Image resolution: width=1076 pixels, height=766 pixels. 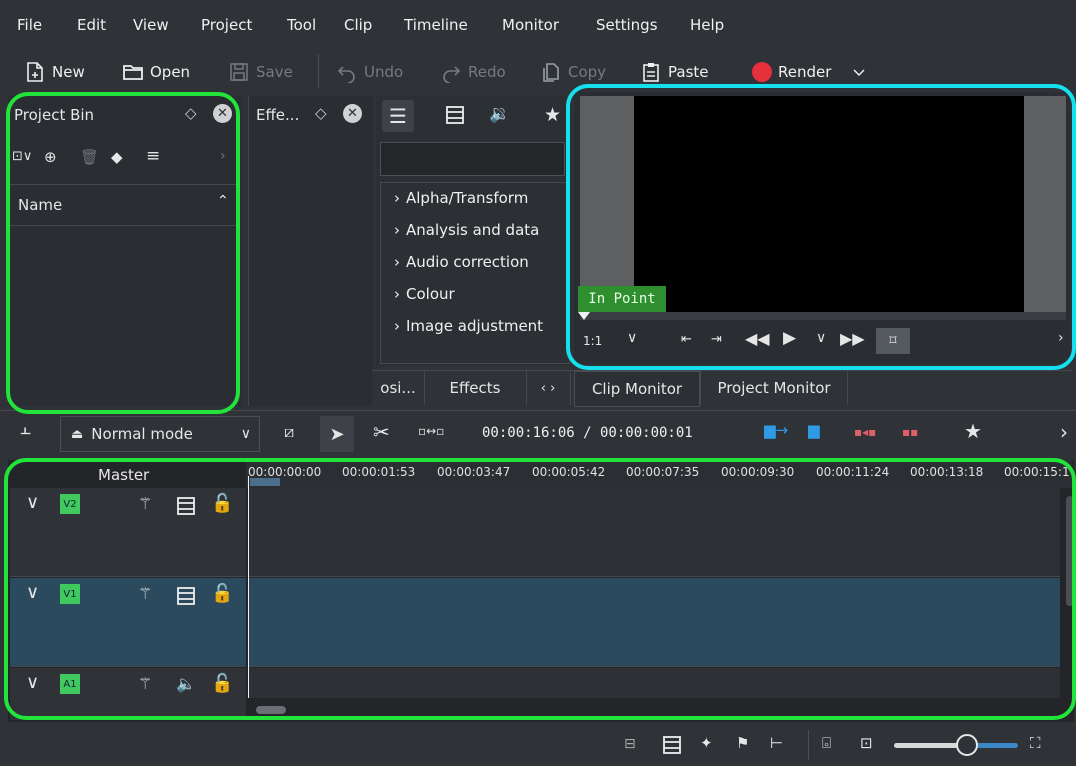 What do you see at coordinates (455, 115) in the screenshot?
I see `video-effects-icon` at bounding box center [455, 115].